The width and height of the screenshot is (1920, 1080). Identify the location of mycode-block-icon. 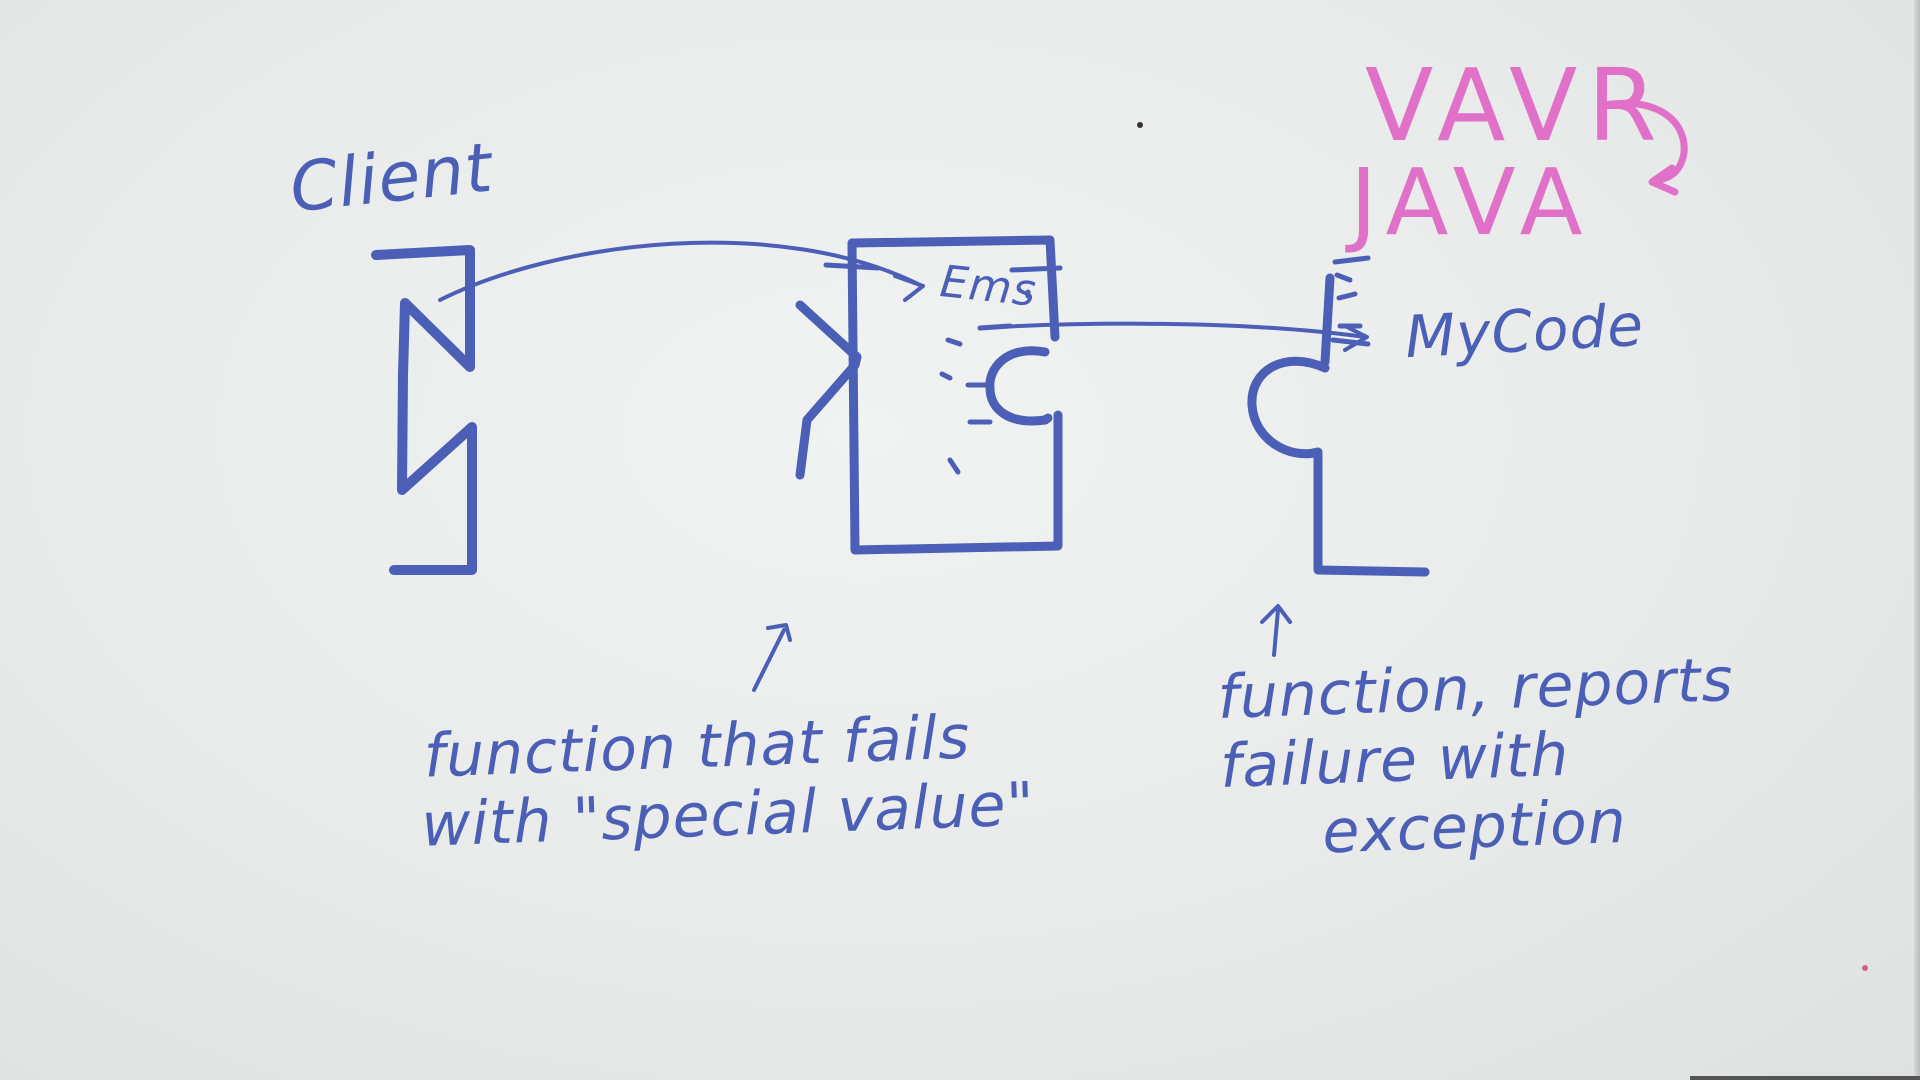
(1338, 425).